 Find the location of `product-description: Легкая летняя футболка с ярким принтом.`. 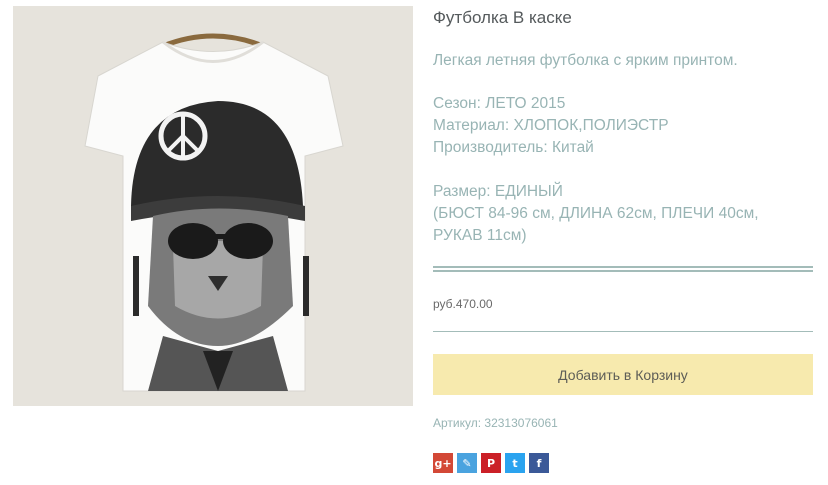

product-description: Легкая летняя футболка с ярким принтом. is located at coordinates (585, 60).